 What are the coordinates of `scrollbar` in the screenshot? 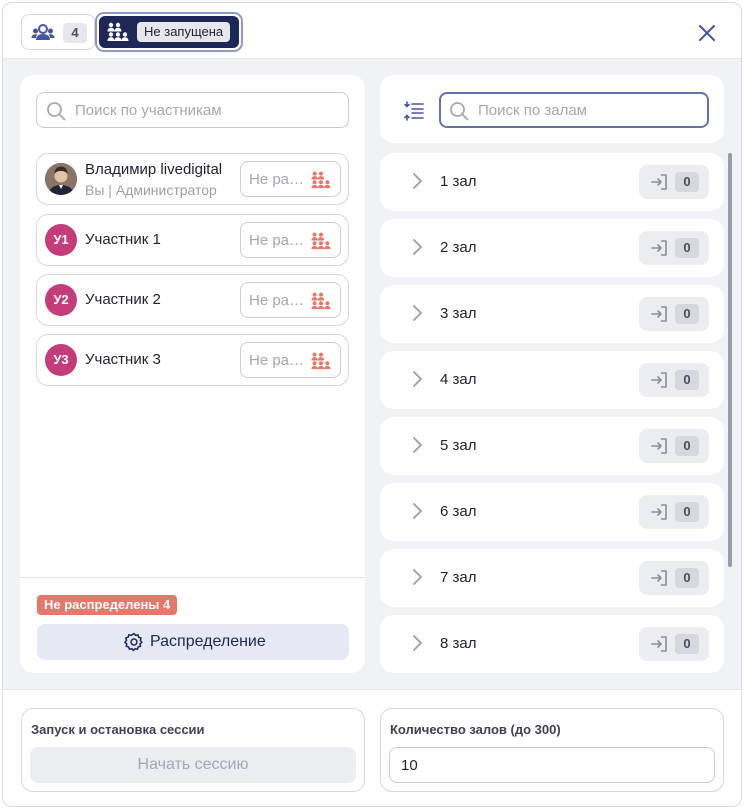 It's located at (730, 360).